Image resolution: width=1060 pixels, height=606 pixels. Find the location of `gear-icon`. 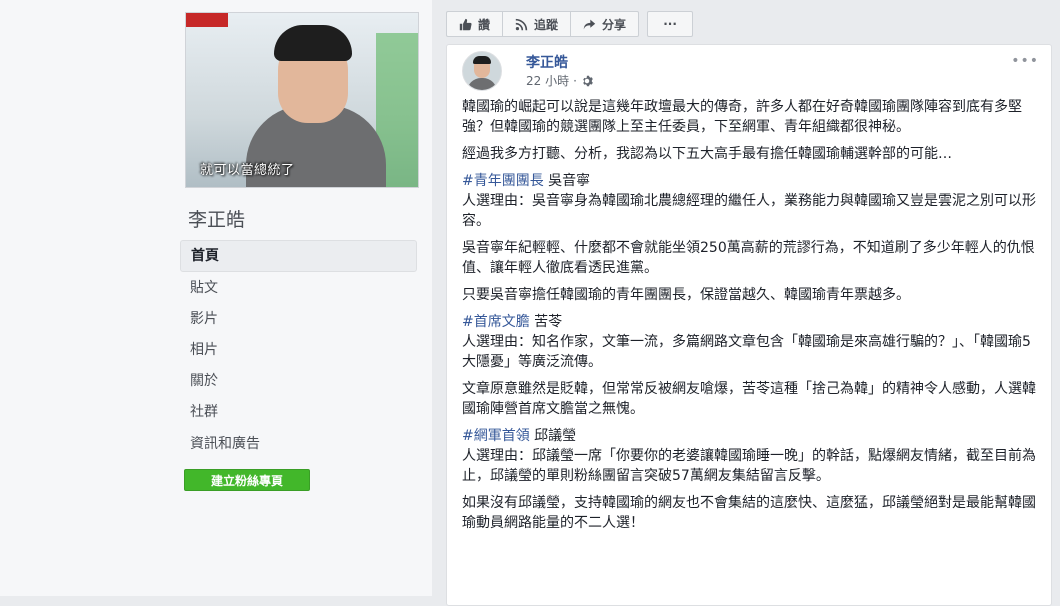

gear-icon is located at coordinates (587, 81).